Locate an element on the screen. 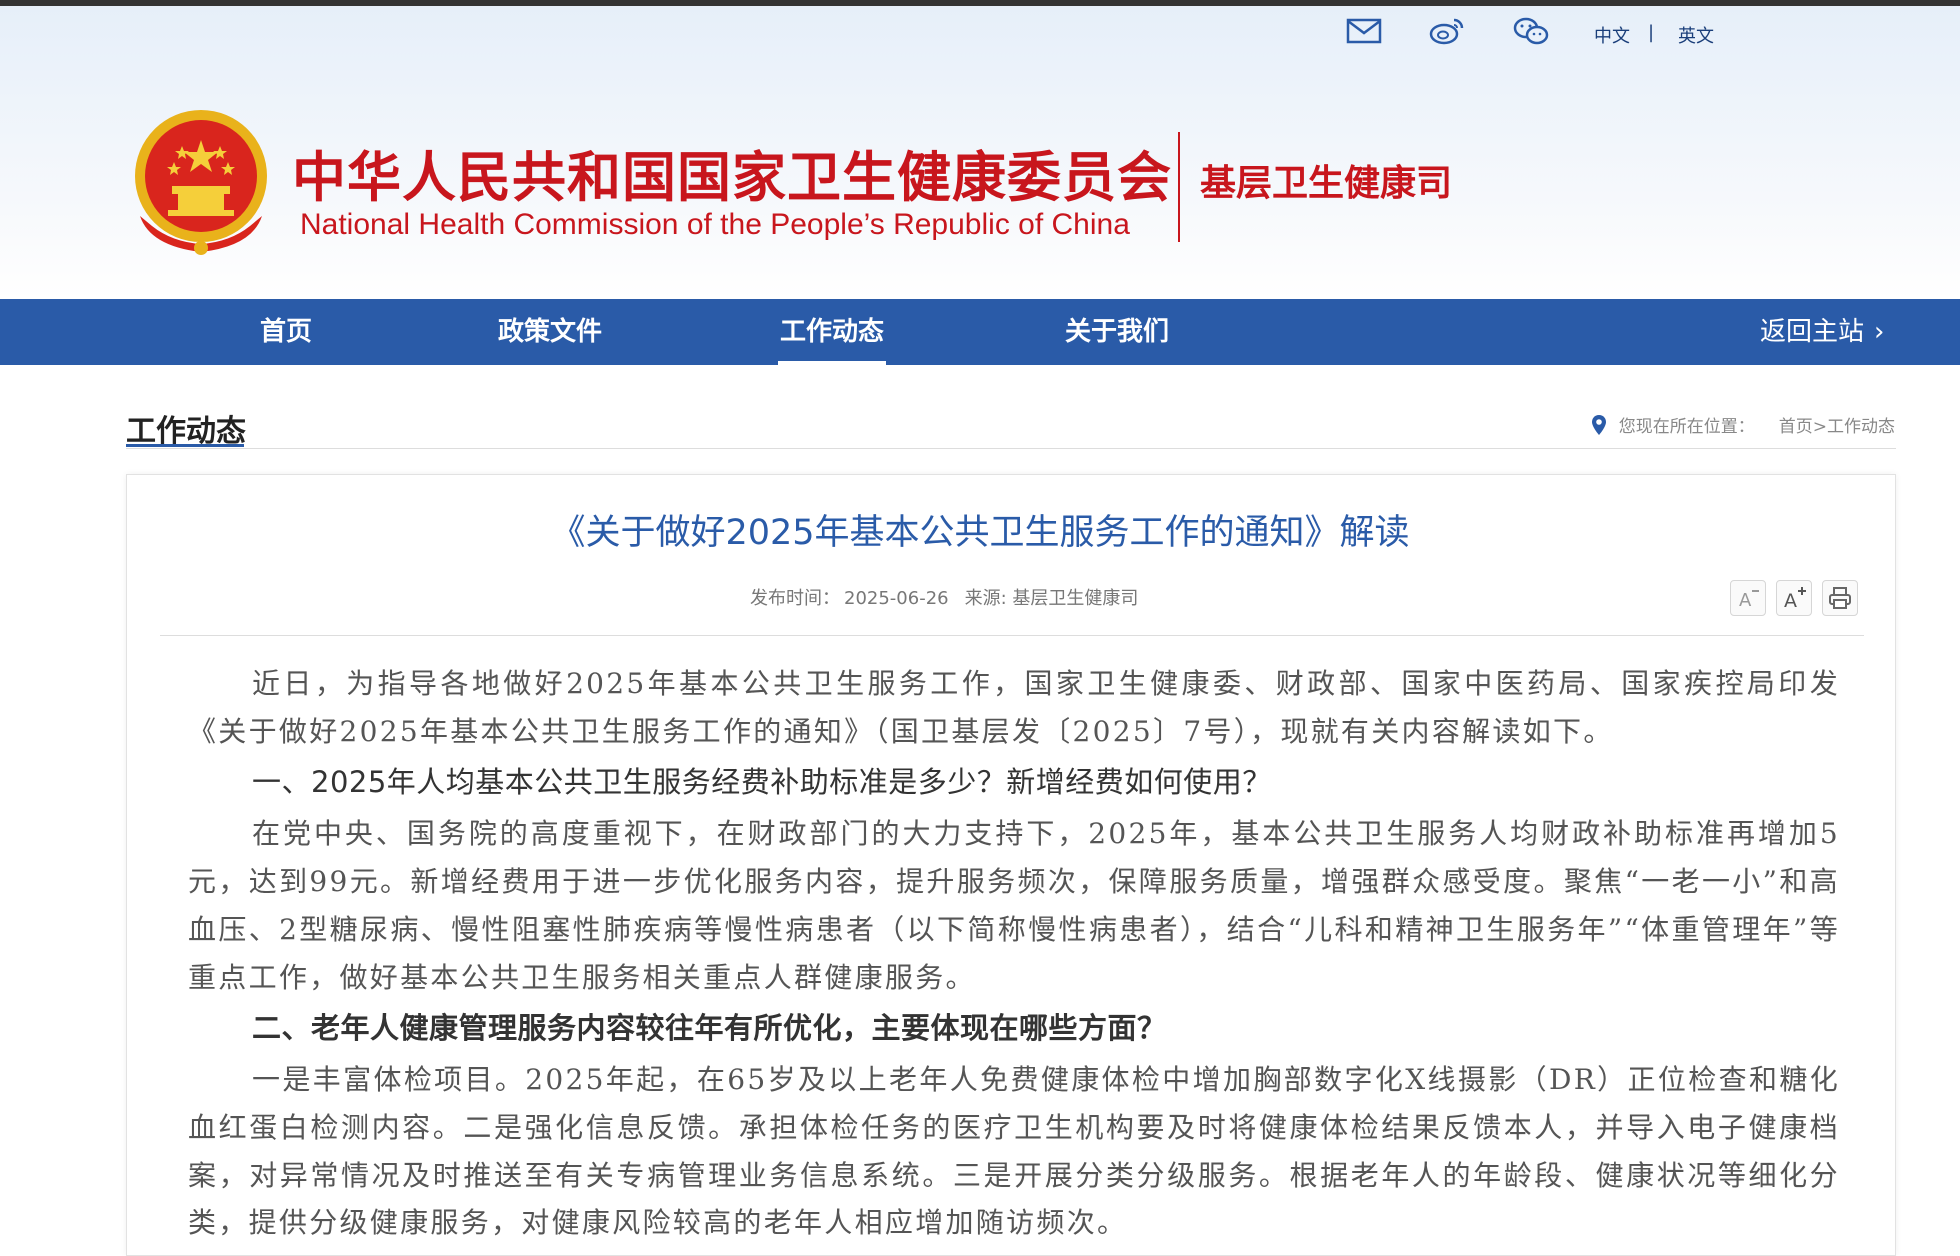 The width and height of the screenshot is (1960, 1256). department-name: 基层卫生健康司 is located at coordinates (1326, 180).